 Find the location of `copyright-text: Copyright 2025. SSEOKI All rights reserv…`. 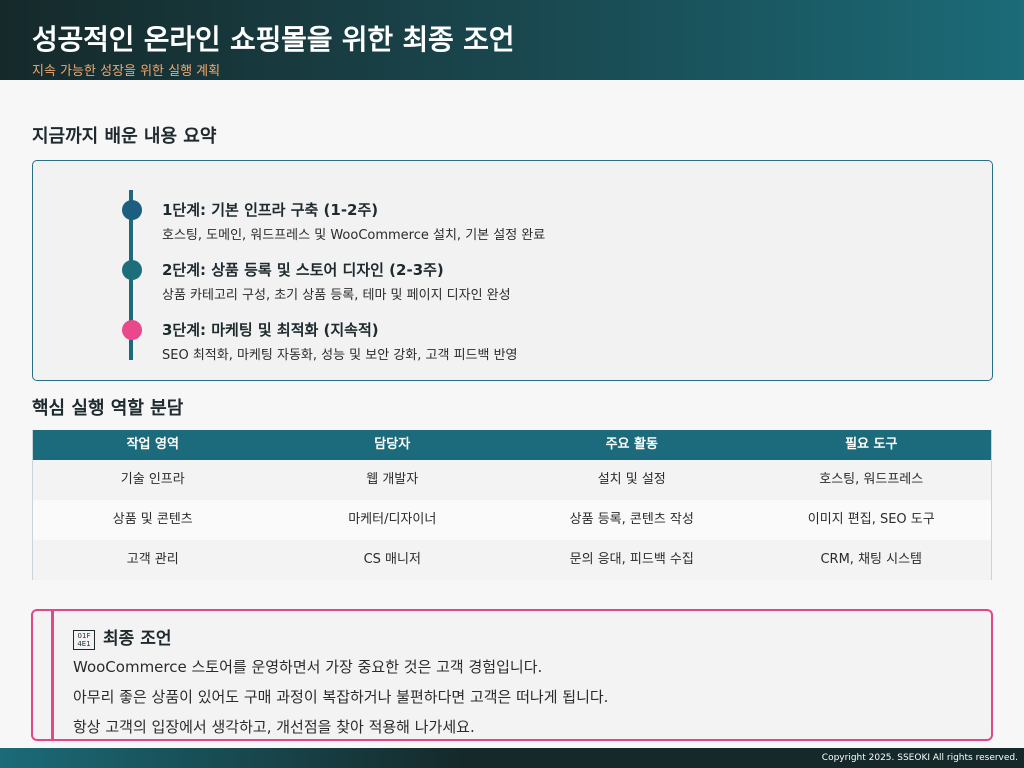

copyright-text: Copyright 2025. SSEOKI All rights reserv… is located at coordinates (919, 758).